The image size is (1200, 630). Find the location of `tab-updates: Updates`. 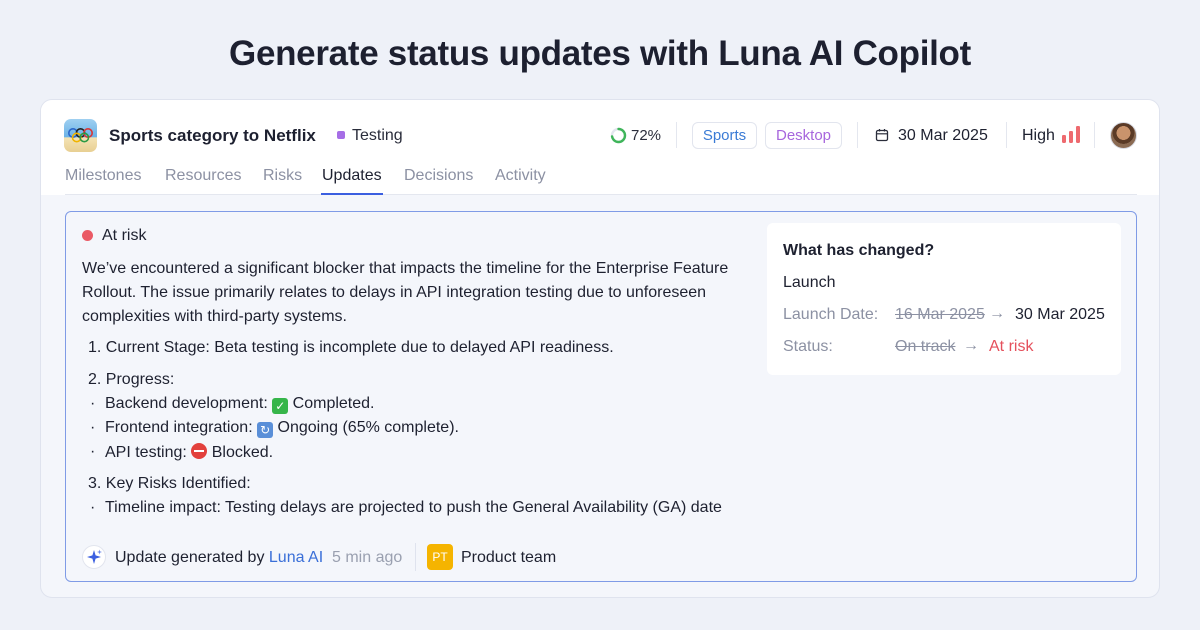

tab-updates: Updates is located at coordinates (352, 176).